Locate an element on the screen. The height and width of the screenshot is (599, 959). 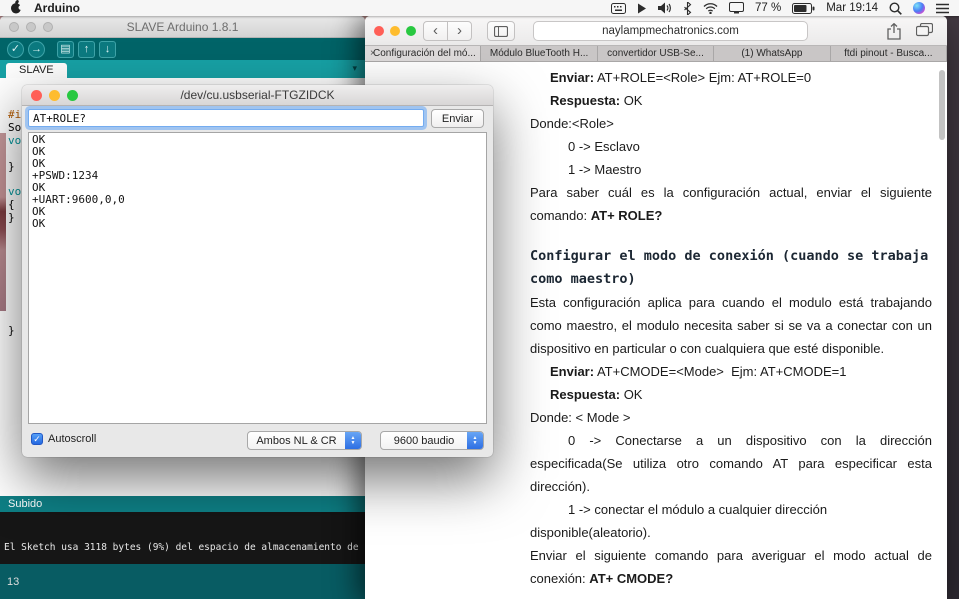
menu-bar: Arduino 77 % Mar 19:14 is located at coordinates (479, 8).